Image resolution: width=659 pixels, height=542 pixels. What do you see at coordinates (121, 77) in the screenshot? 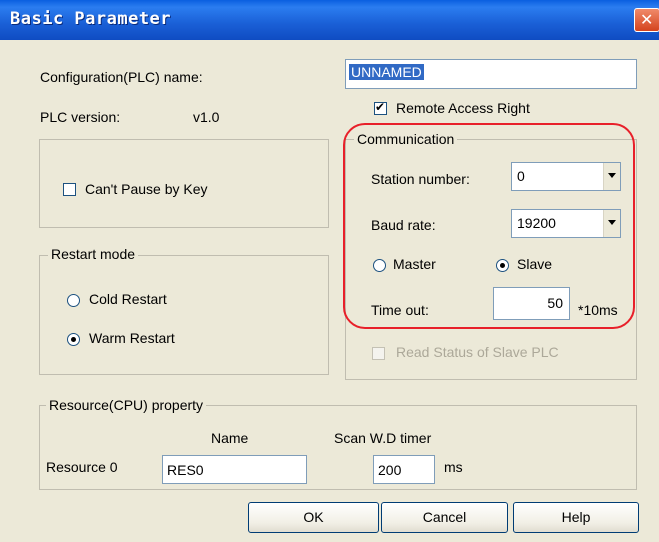
I see `config-name-label: Configuration(PLC) name:` at bounding box center [121, 77].